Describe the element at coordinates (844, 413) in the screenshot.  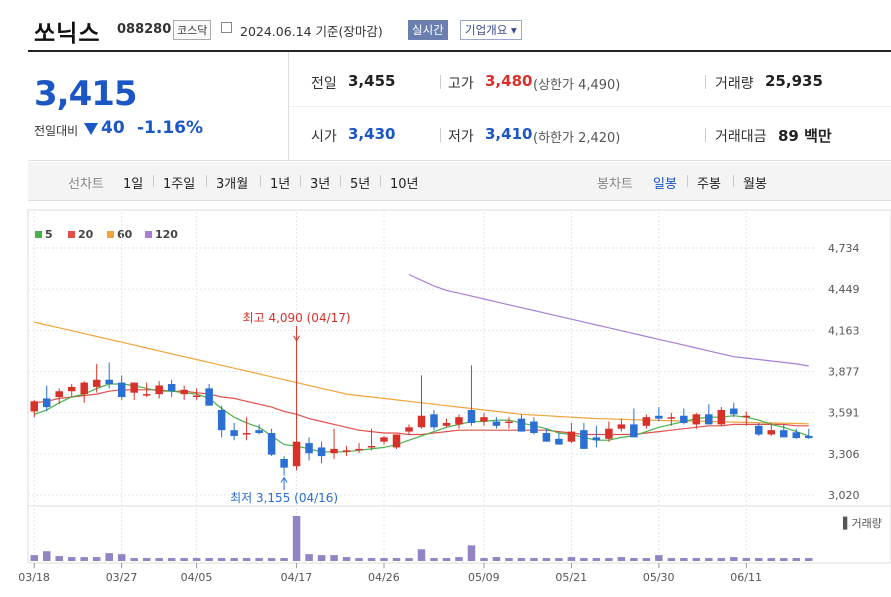
I see `y-tick-label: 3,591` at that location.